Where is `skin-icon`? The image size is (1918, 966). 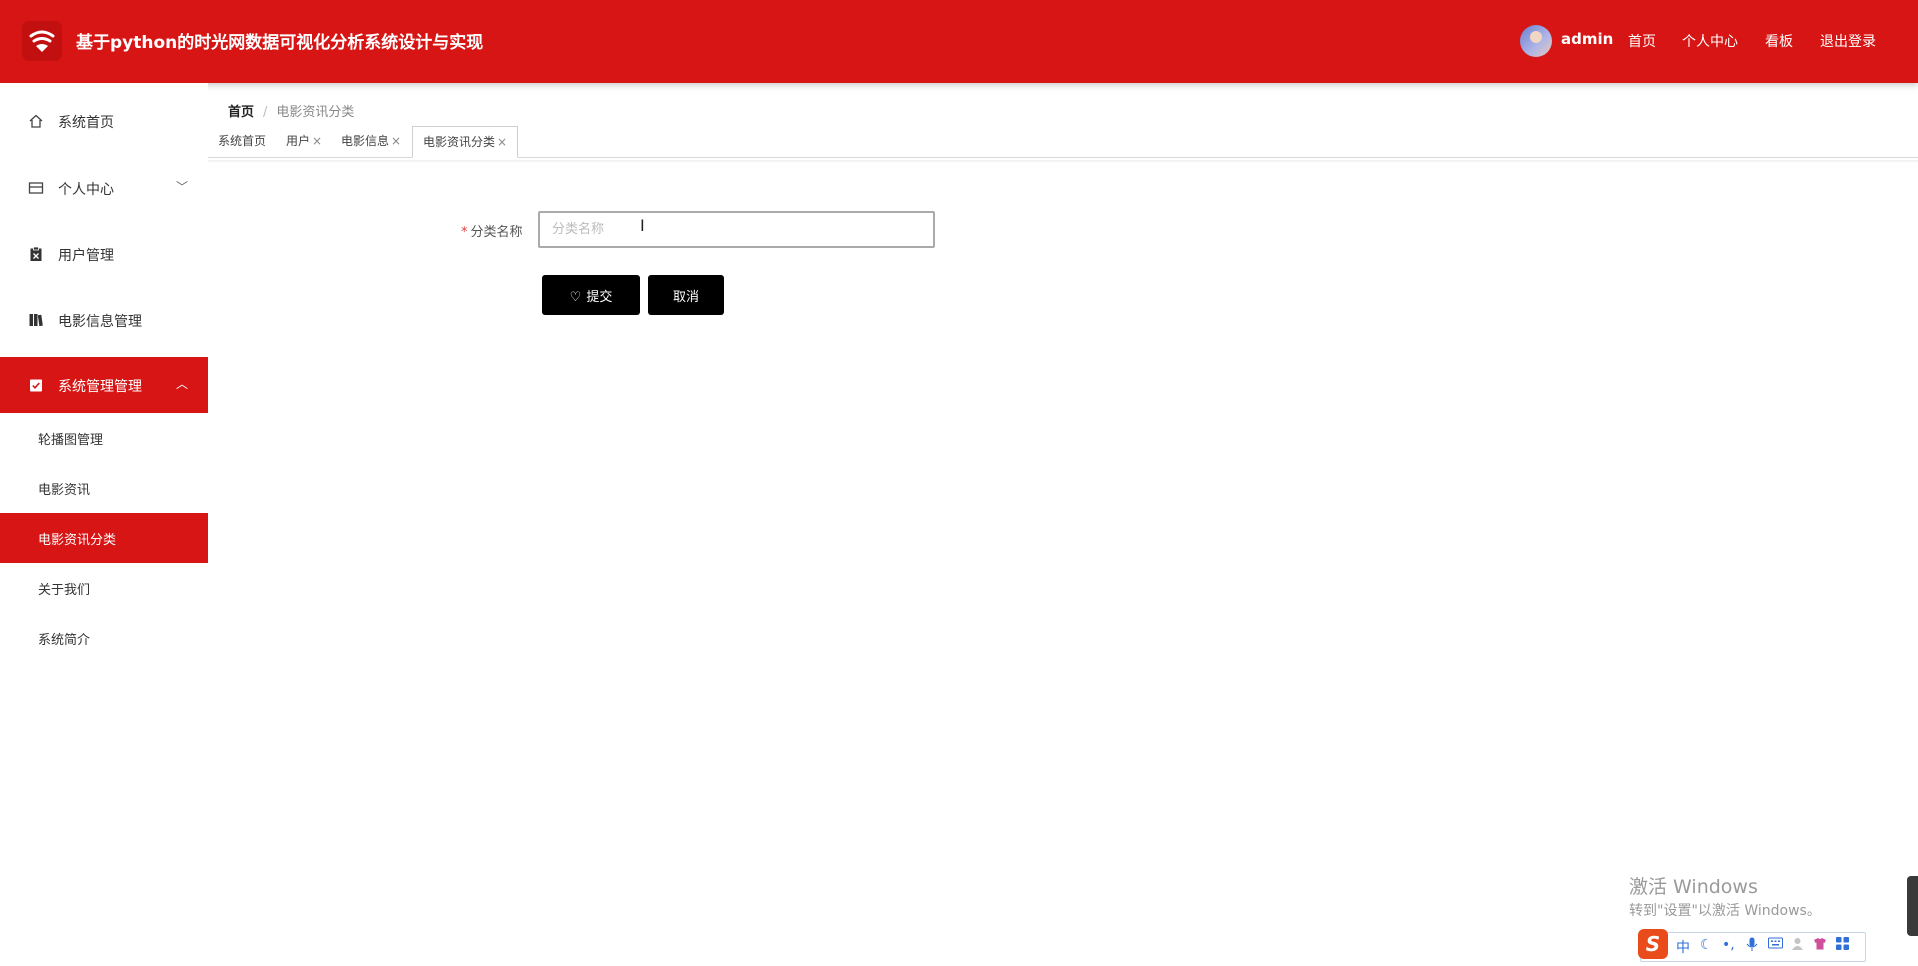
skin-icon is located at coordinates (1820, 945).